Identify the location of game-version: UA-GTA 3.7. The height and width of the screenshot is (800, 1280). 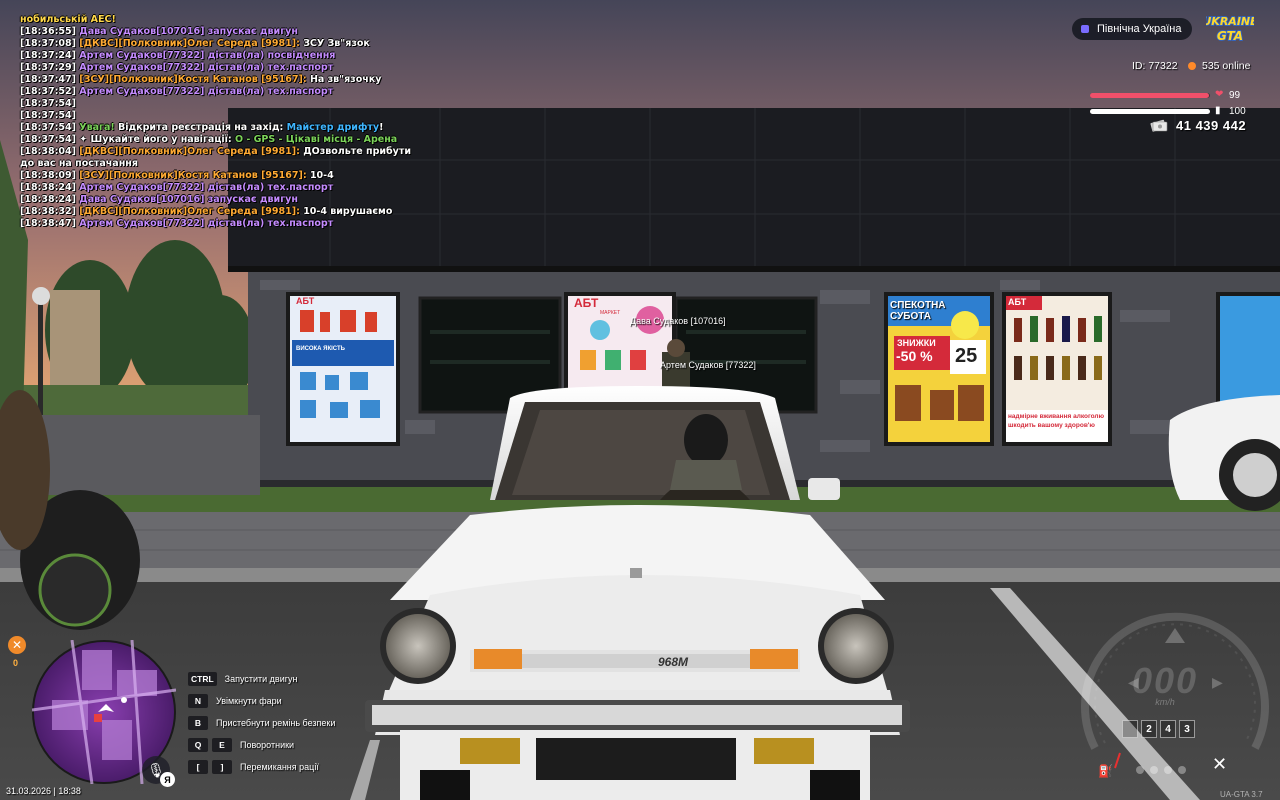
(1241, 794).